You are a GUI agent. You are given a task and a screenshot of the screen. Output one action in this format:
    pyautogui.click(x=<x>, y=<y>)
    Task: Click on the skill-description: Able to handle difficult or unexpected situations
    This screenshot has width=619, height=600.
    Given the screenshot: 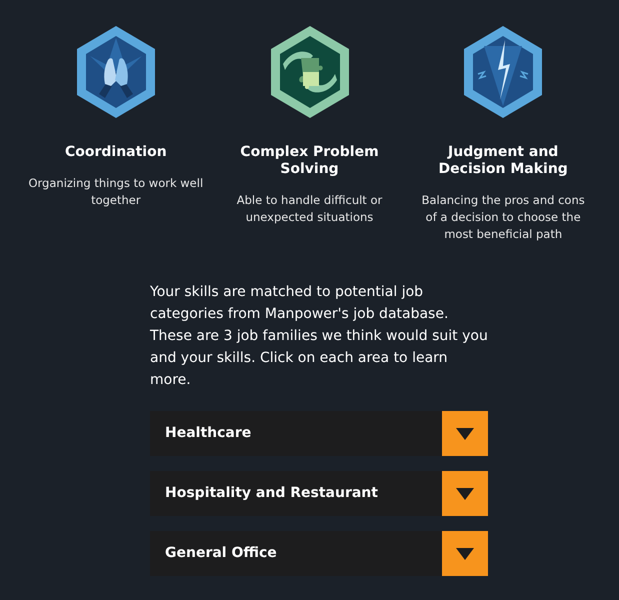 What is the action you would take?
    pyautogui.click(x=310, y=209)
    